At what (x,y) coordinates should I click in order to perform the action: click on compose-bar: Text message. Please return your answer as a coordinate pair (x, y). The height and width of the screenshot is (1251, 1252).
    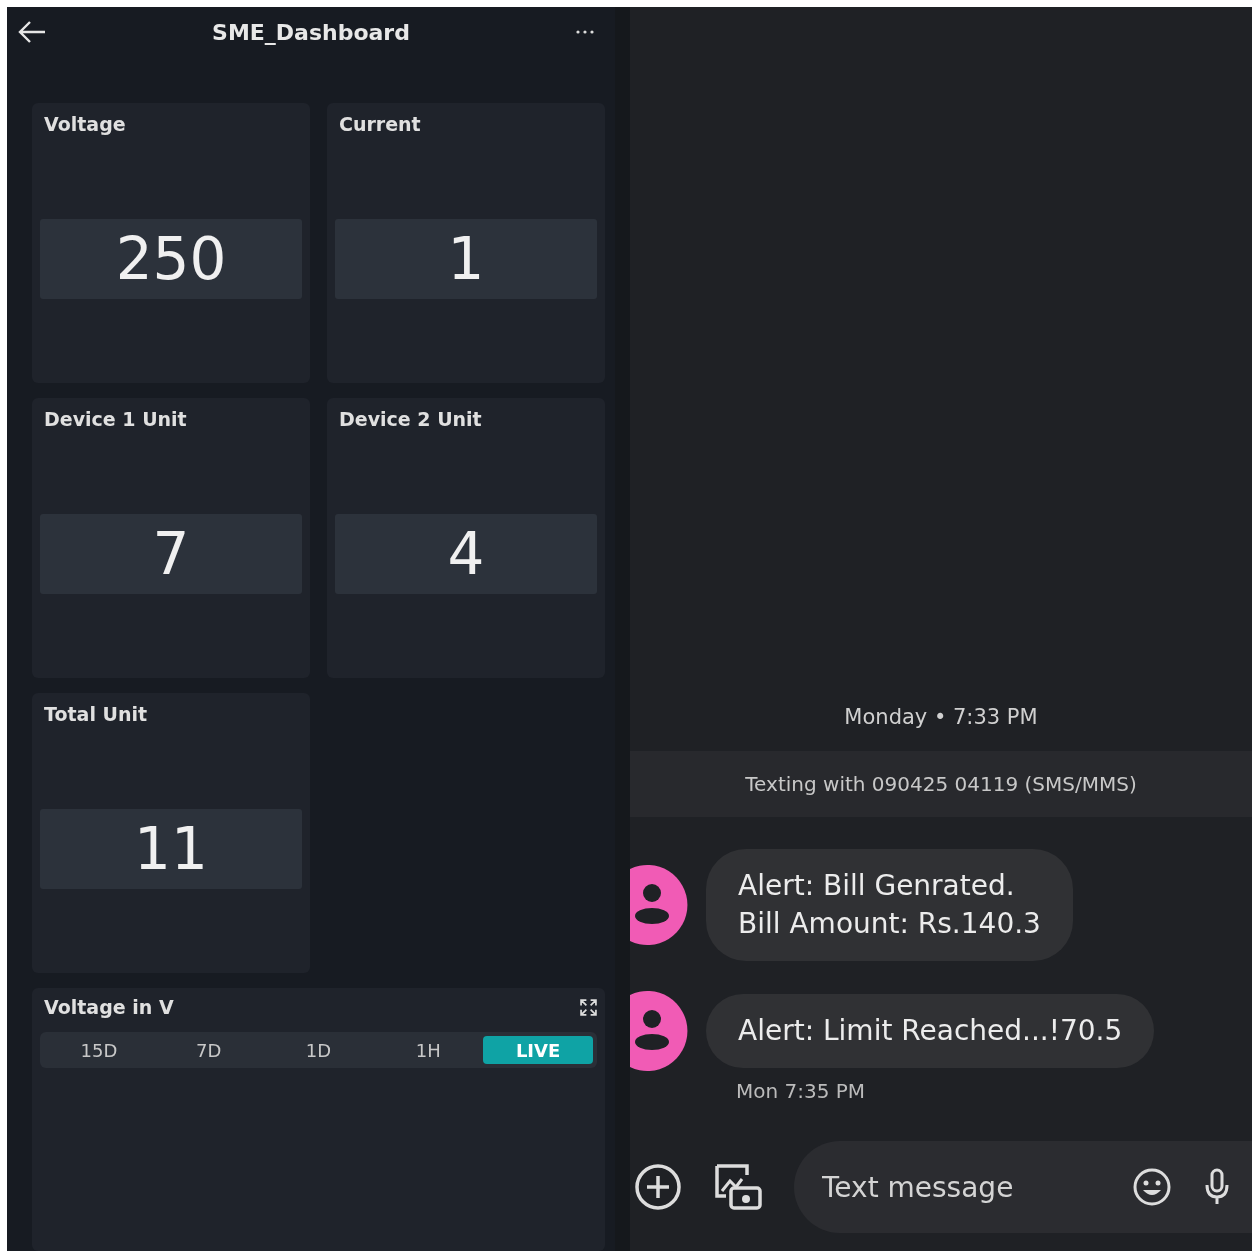
    Looking at the image, I should click on (1023, 1187).